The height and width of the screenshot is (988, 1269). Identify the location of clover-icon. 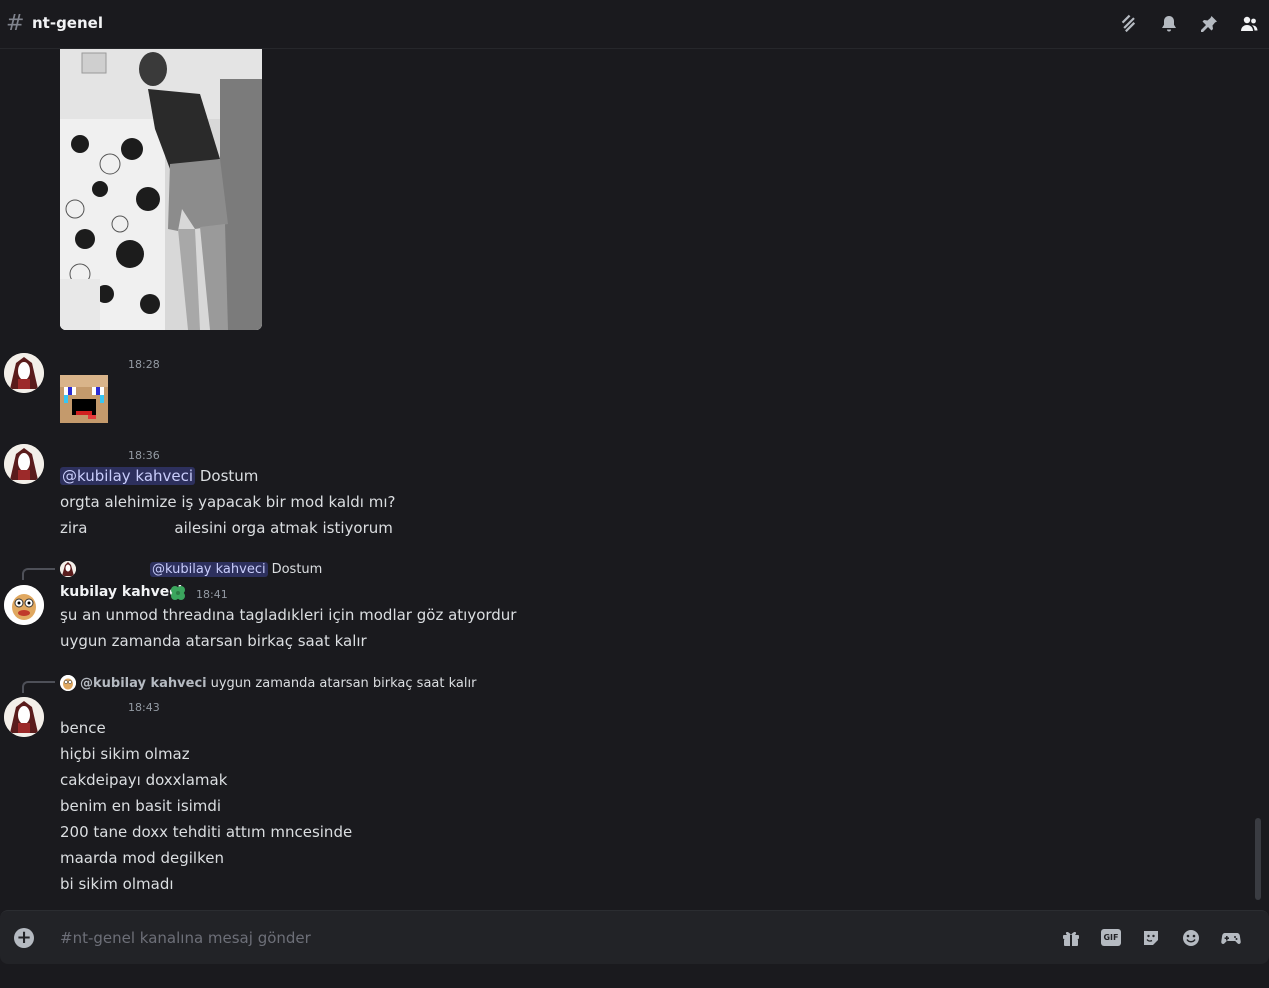
(178, 593).